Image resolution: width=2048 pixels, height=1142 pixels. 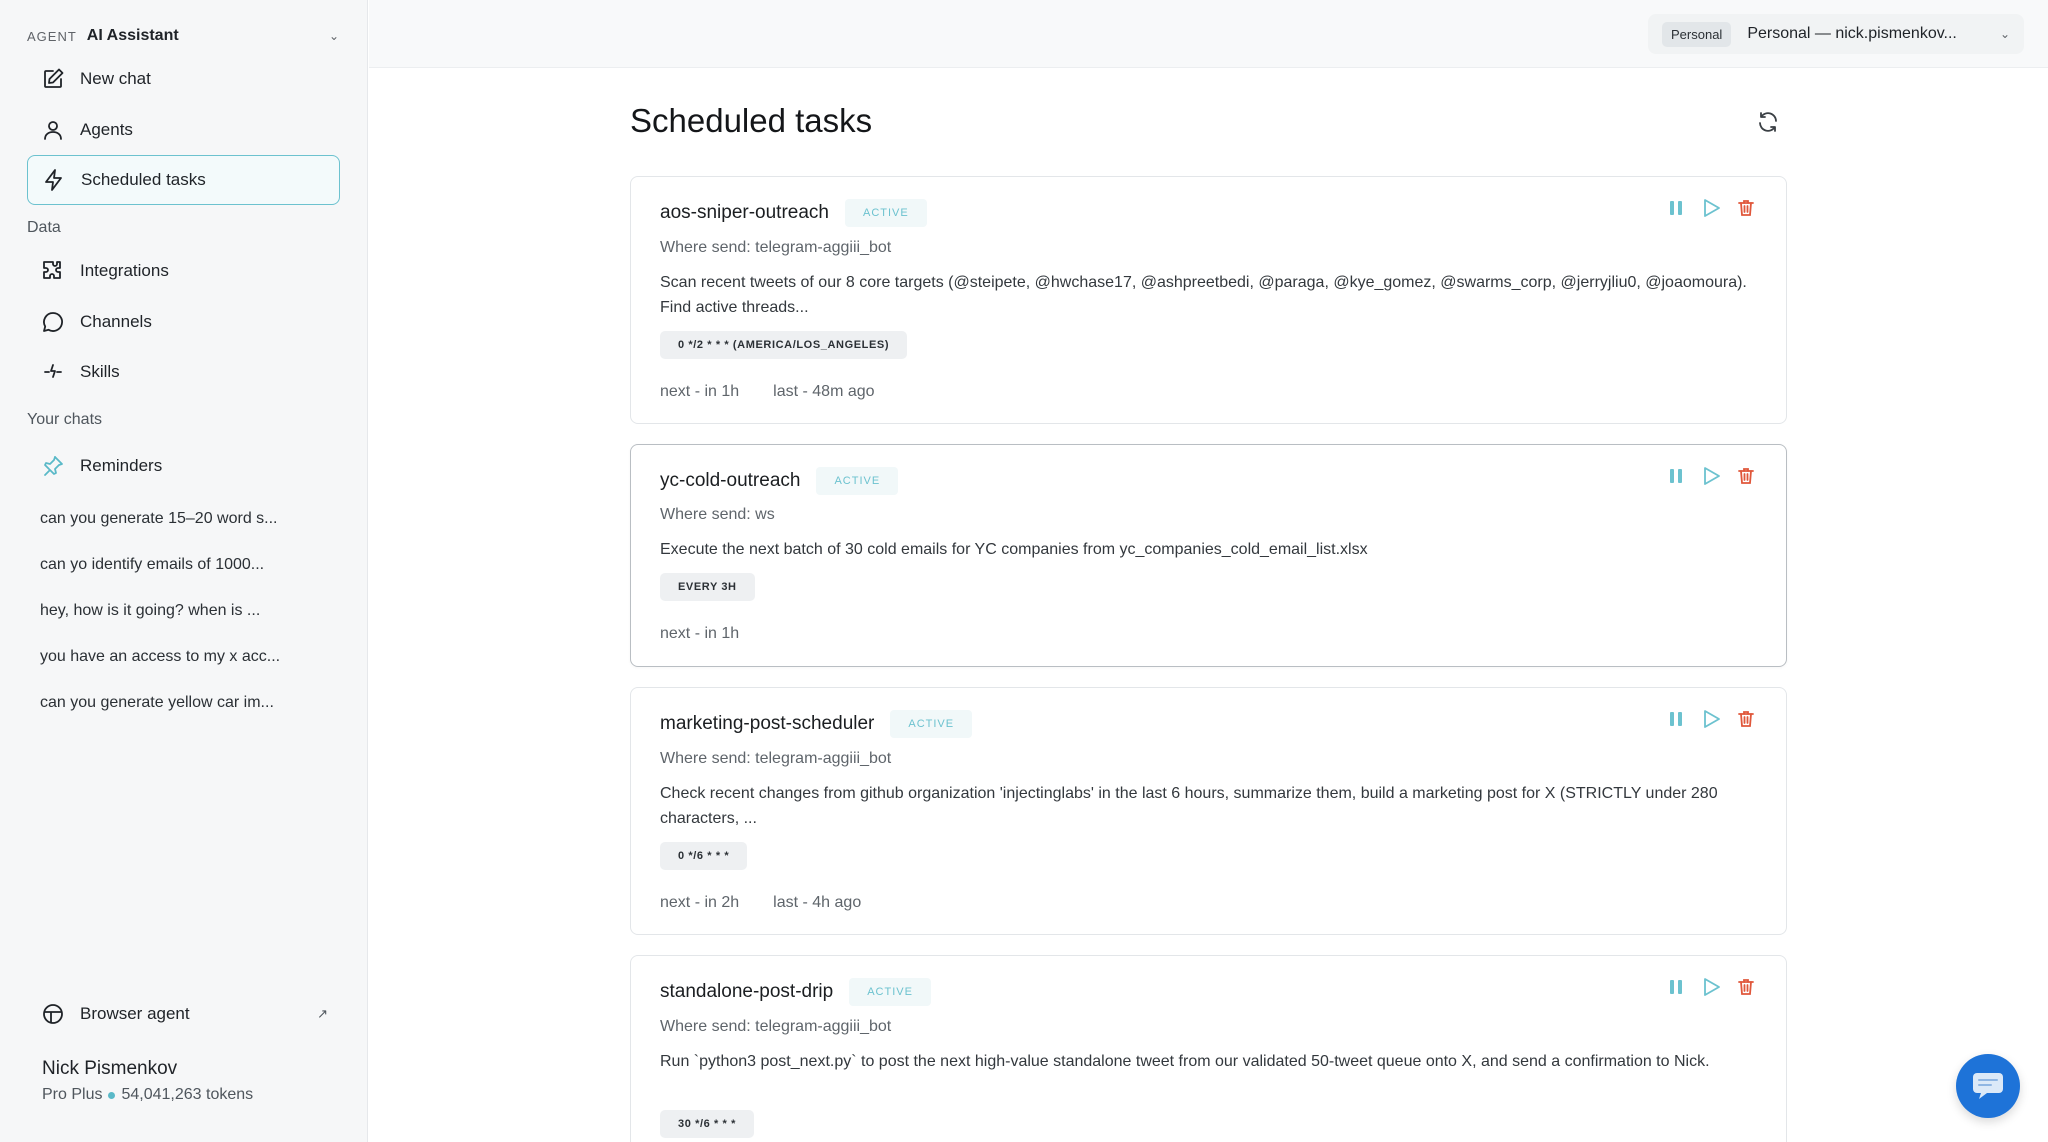 I want to click on schedule-badge: 0 */6 * * *, so click(x=704, y=856).